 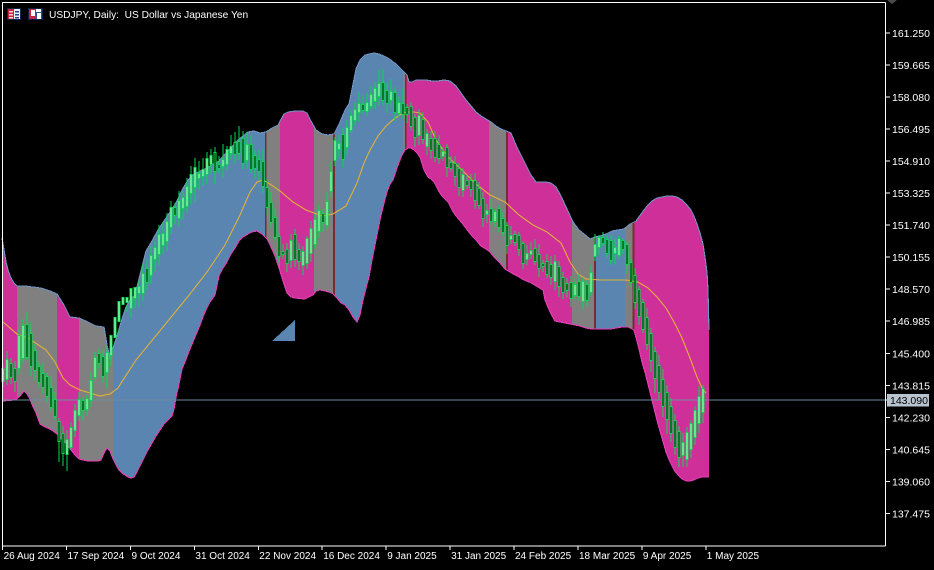 I want to click on svg-text: 17 Sep 2024, so click(x=96, y=556).